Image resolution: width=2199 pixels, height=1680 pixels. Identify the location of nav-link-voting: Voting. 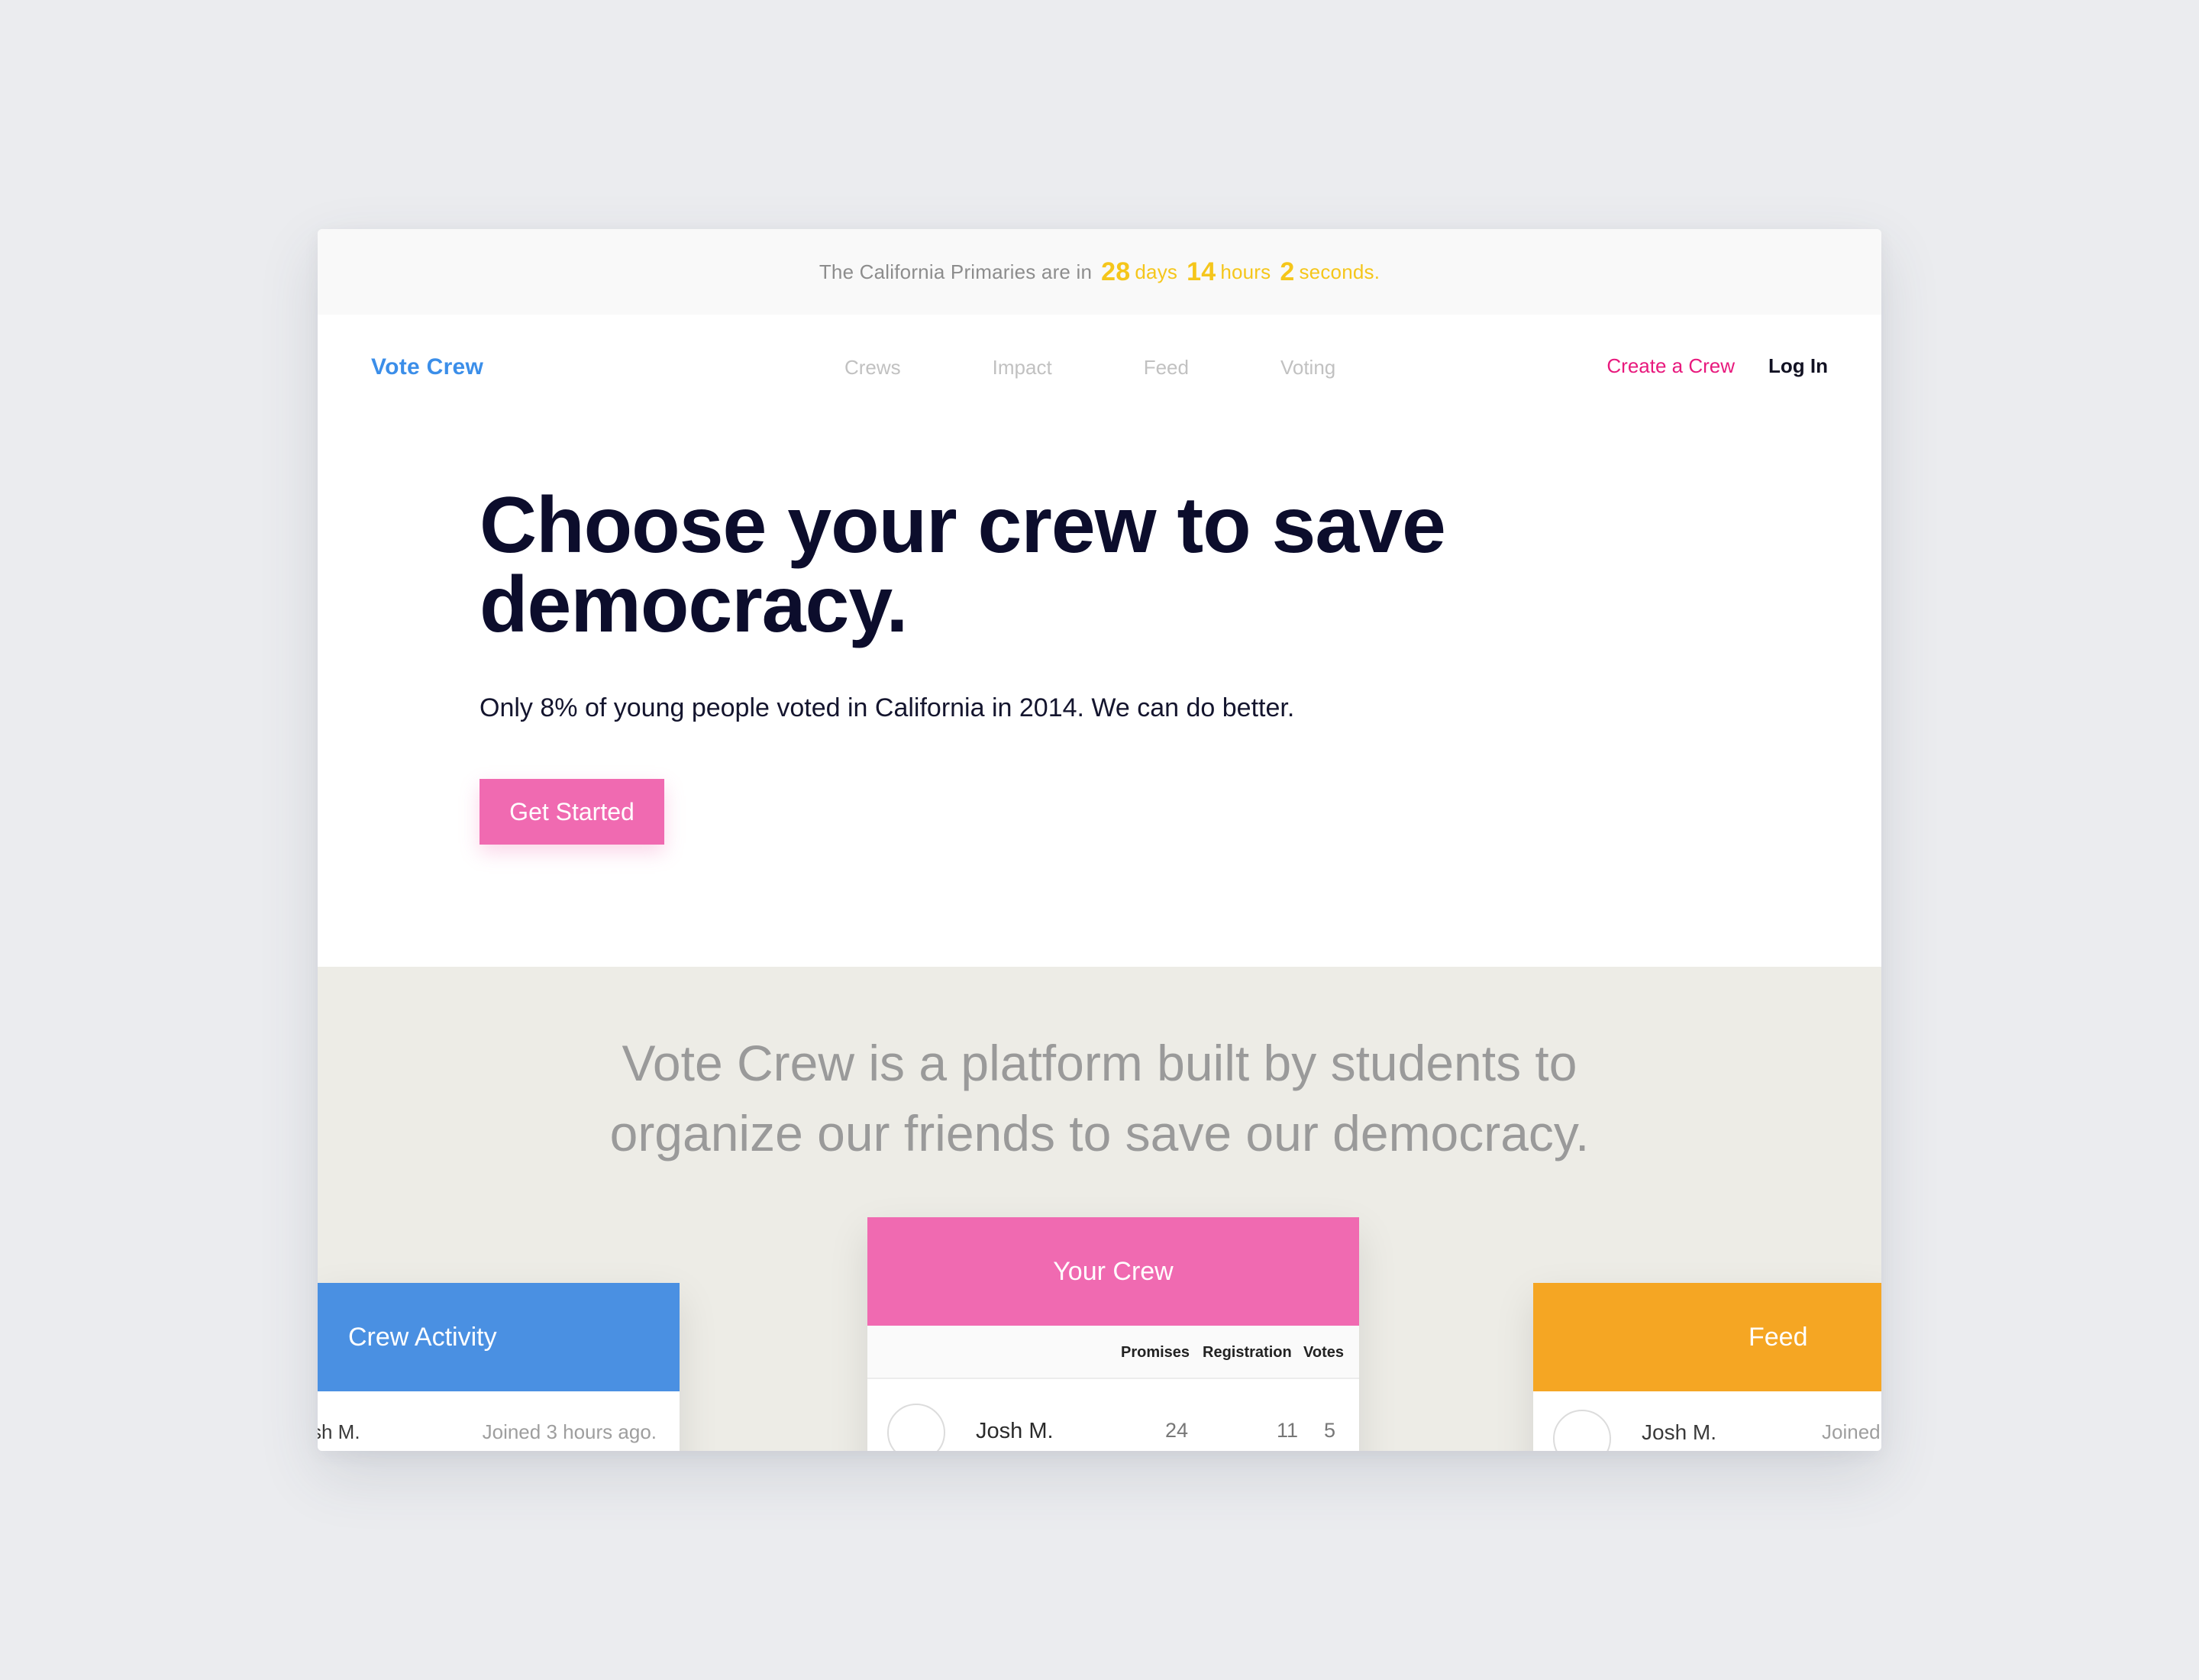
(1307, 368).